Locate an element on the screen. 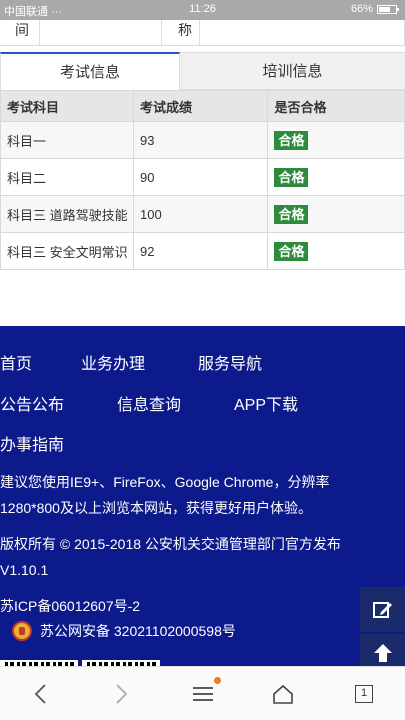  clock-text: 11:26 is located at coordinates (202, 9).